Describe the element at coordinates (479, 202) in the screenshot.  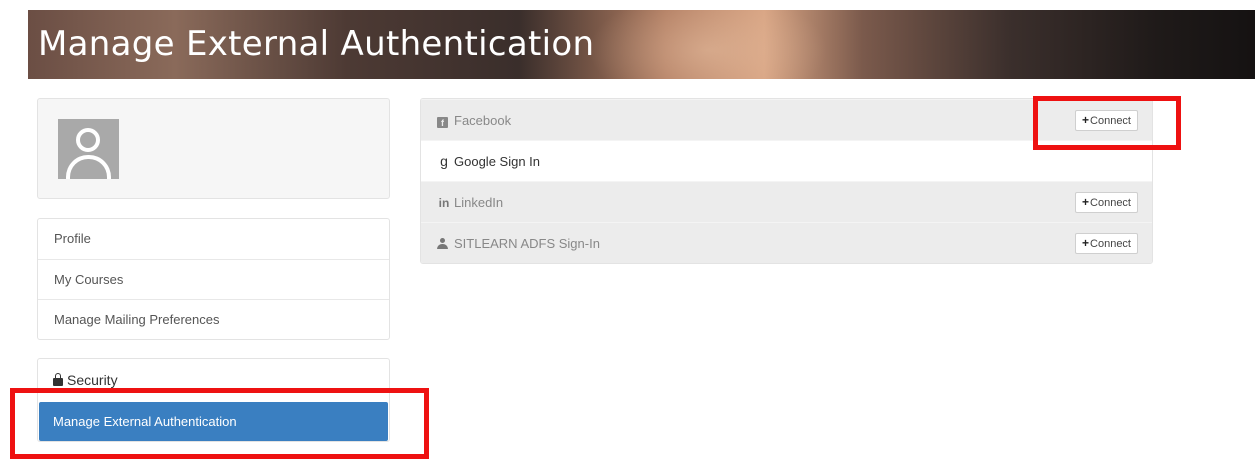
I see `provider-name: LinkedIn` at that location.